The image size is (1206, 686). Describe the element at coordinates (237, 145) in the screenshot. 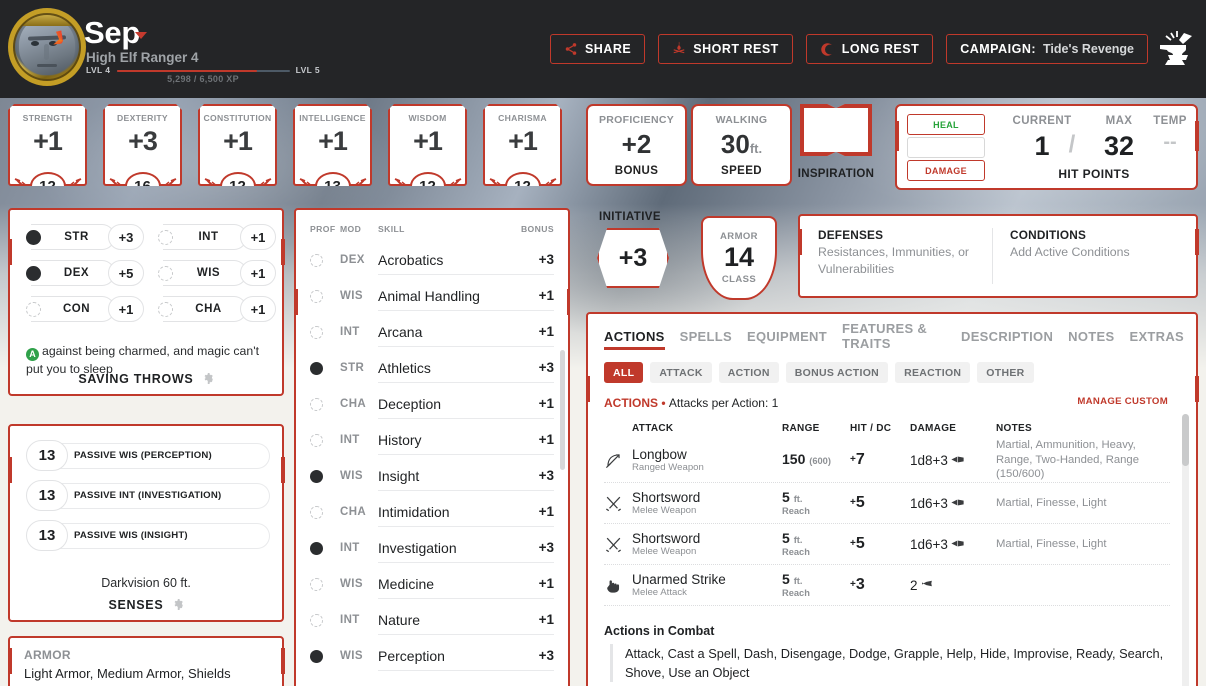

I see `ability-score-constitution: CONSTITUTION +1 12` at that location.